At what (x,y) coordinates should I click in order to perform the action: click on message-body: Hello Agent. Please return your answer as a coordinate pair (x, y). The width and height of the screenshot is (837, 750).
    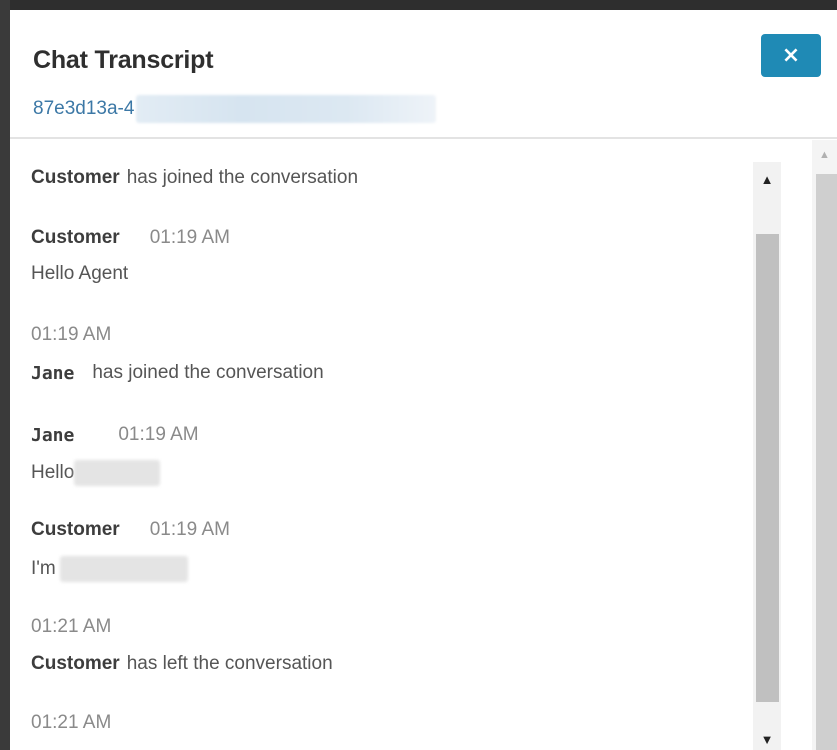
    Looking at the image, I should click on (79, 274).